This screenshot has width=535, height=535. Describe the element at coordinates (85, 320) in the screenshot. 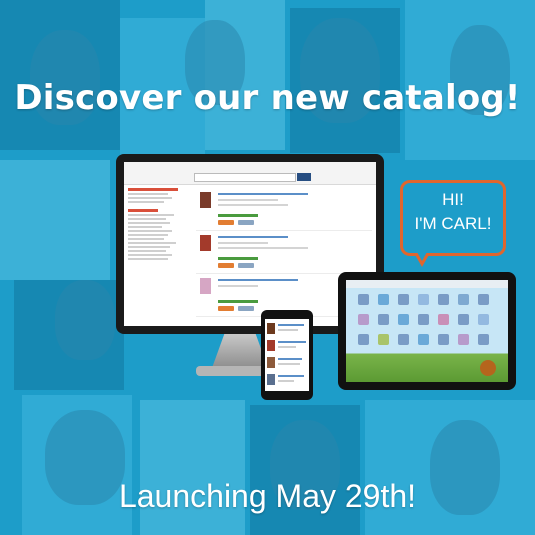

I see `portrait-face` at that location.